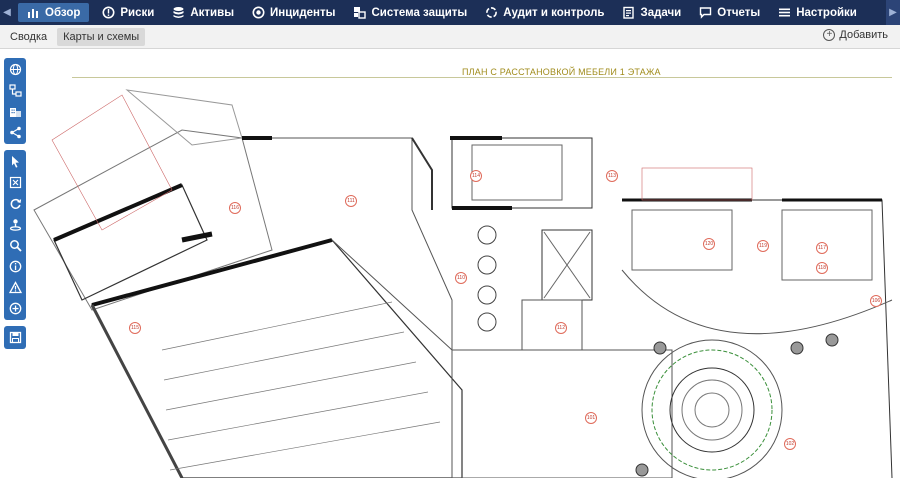 The image size is (900, 478). I want to click on room-label-117: 117, so click(822, 248).